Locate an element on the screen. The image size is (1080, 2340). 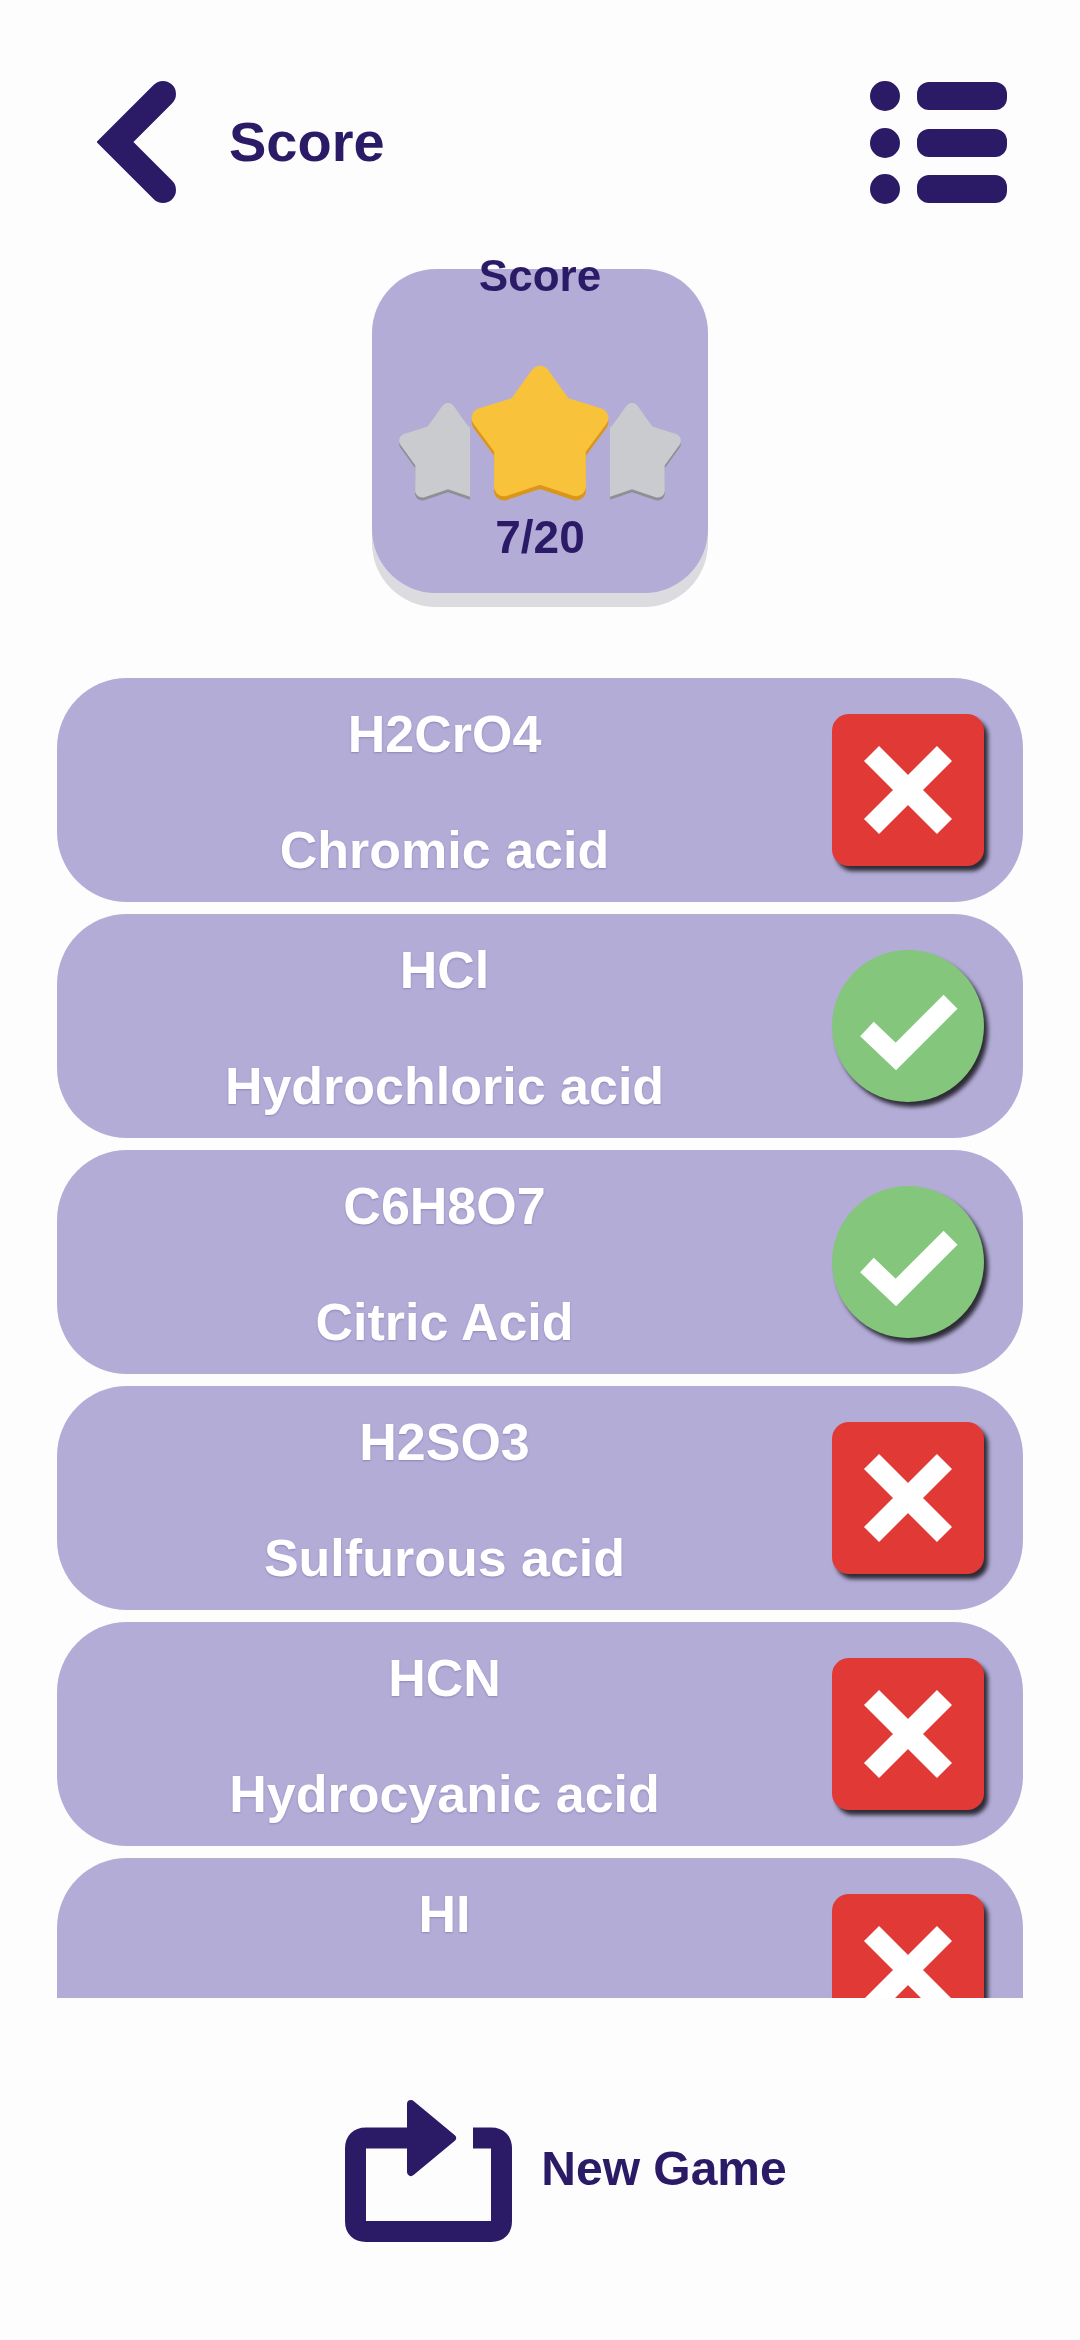
formula-text: H2SO3 is located at coordinates (444, 1442).